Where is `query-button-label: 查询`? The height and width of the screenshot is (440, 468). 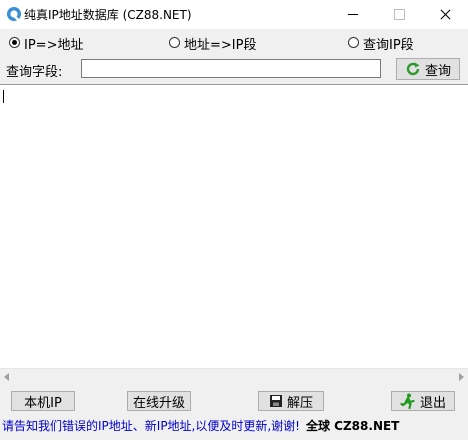 query-button-label: 查询 is located at coordinates (437, 71).